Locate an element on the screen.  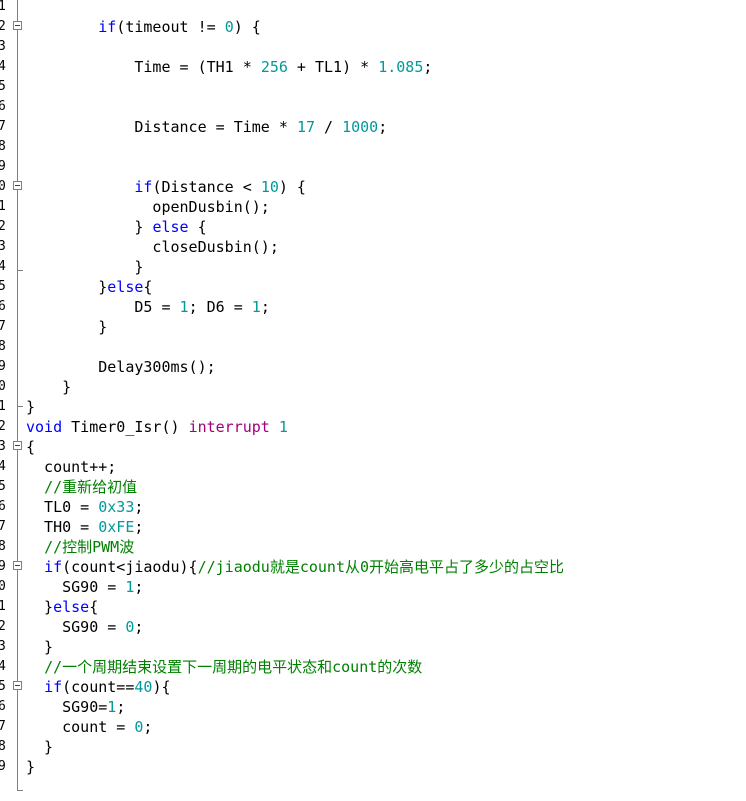
code-number: 1000 is located at coordinates (360, 127).